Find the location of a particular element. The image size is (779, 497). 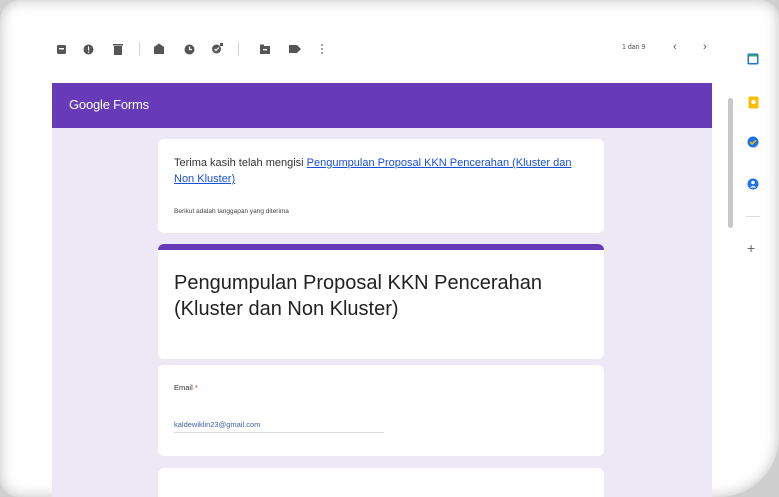

next-question-card is located at coordinates (381, 482).